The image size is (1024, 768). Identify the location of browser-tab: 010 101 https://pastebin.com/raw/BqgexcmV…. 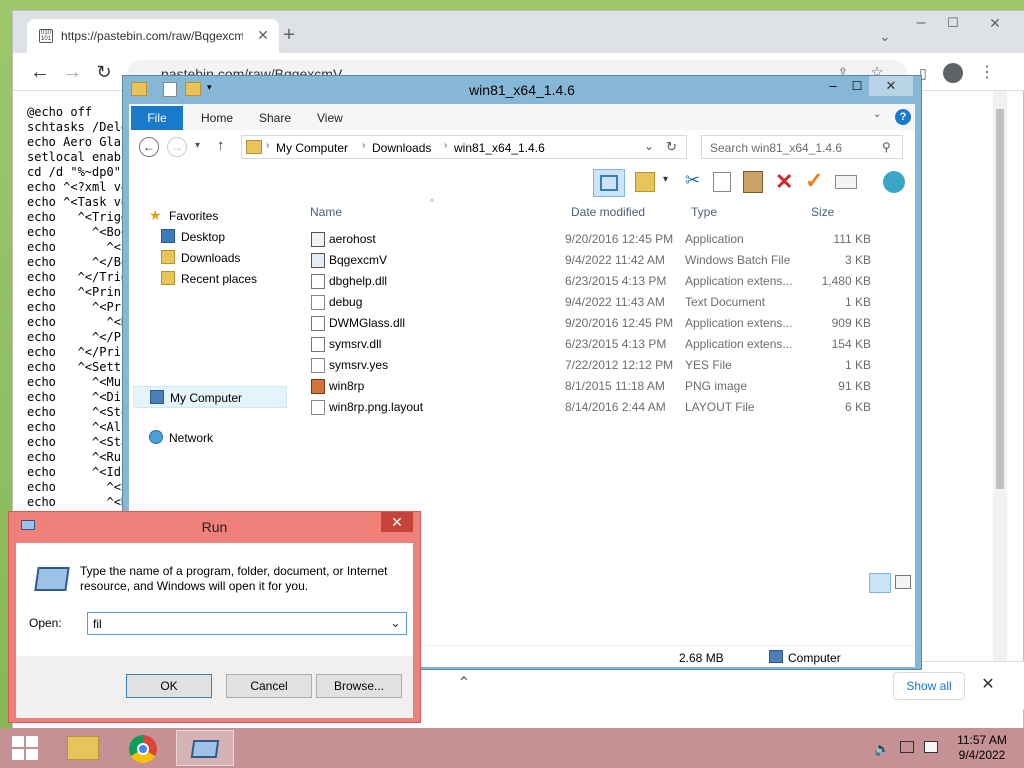
(153, 36).